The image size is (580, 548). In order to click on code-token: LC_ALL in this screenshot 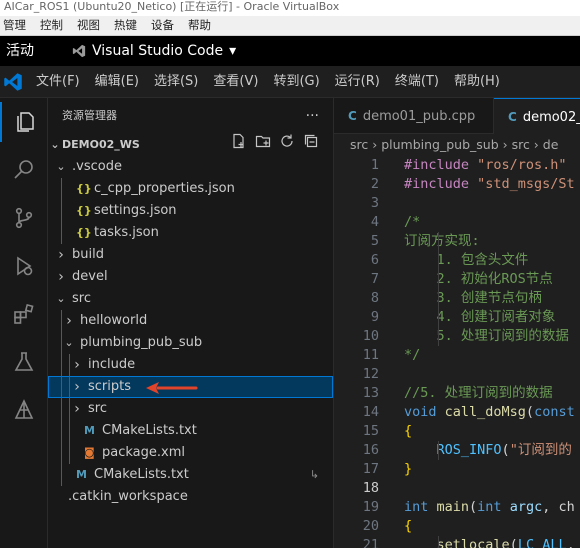, I will do `click(542, 542)`.